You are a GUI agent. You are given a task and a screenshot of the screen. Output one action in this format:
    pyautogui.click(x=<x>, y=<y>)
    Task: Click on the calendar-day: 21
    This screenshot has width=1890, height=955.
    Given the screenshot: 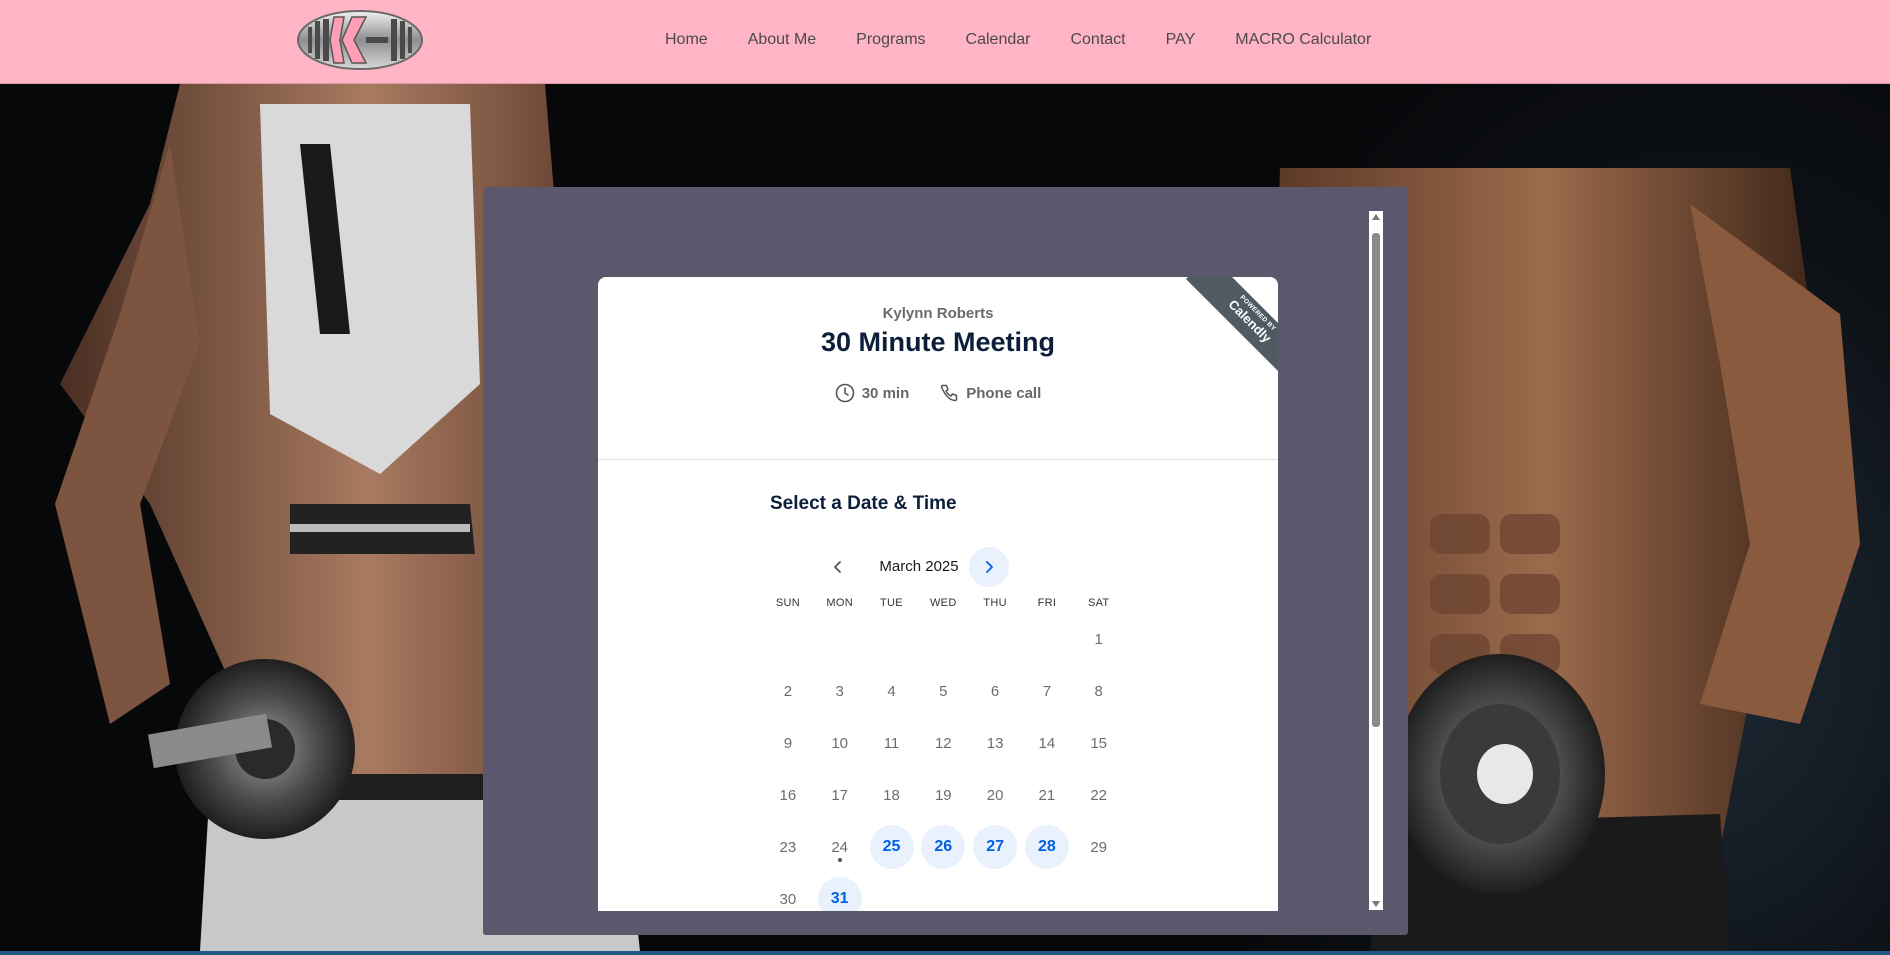 What is the action you would take?
    pyautogui.click(x=1047, y=795)
    